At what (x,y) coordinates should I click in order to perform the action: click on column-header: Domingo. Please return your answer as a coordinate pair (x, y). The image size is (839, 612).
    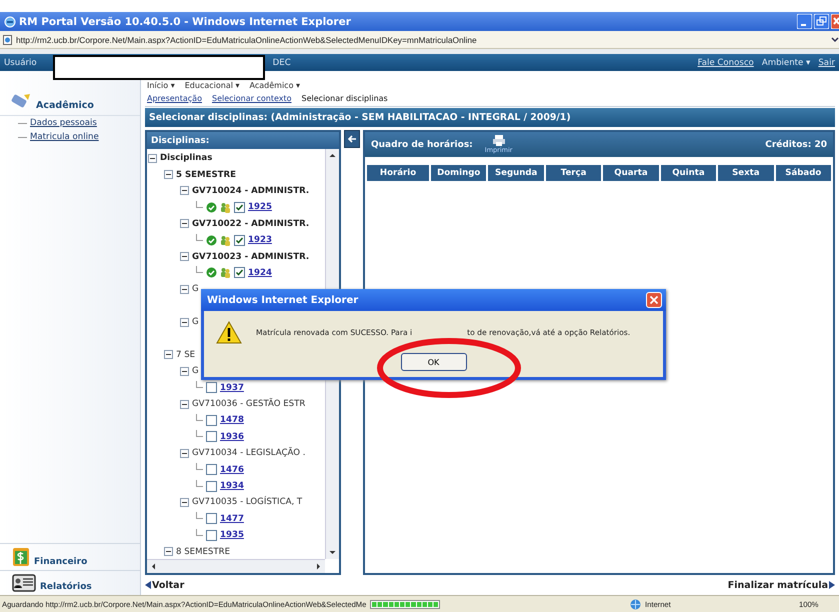
    Looking at the image, I should click on (458, 173).